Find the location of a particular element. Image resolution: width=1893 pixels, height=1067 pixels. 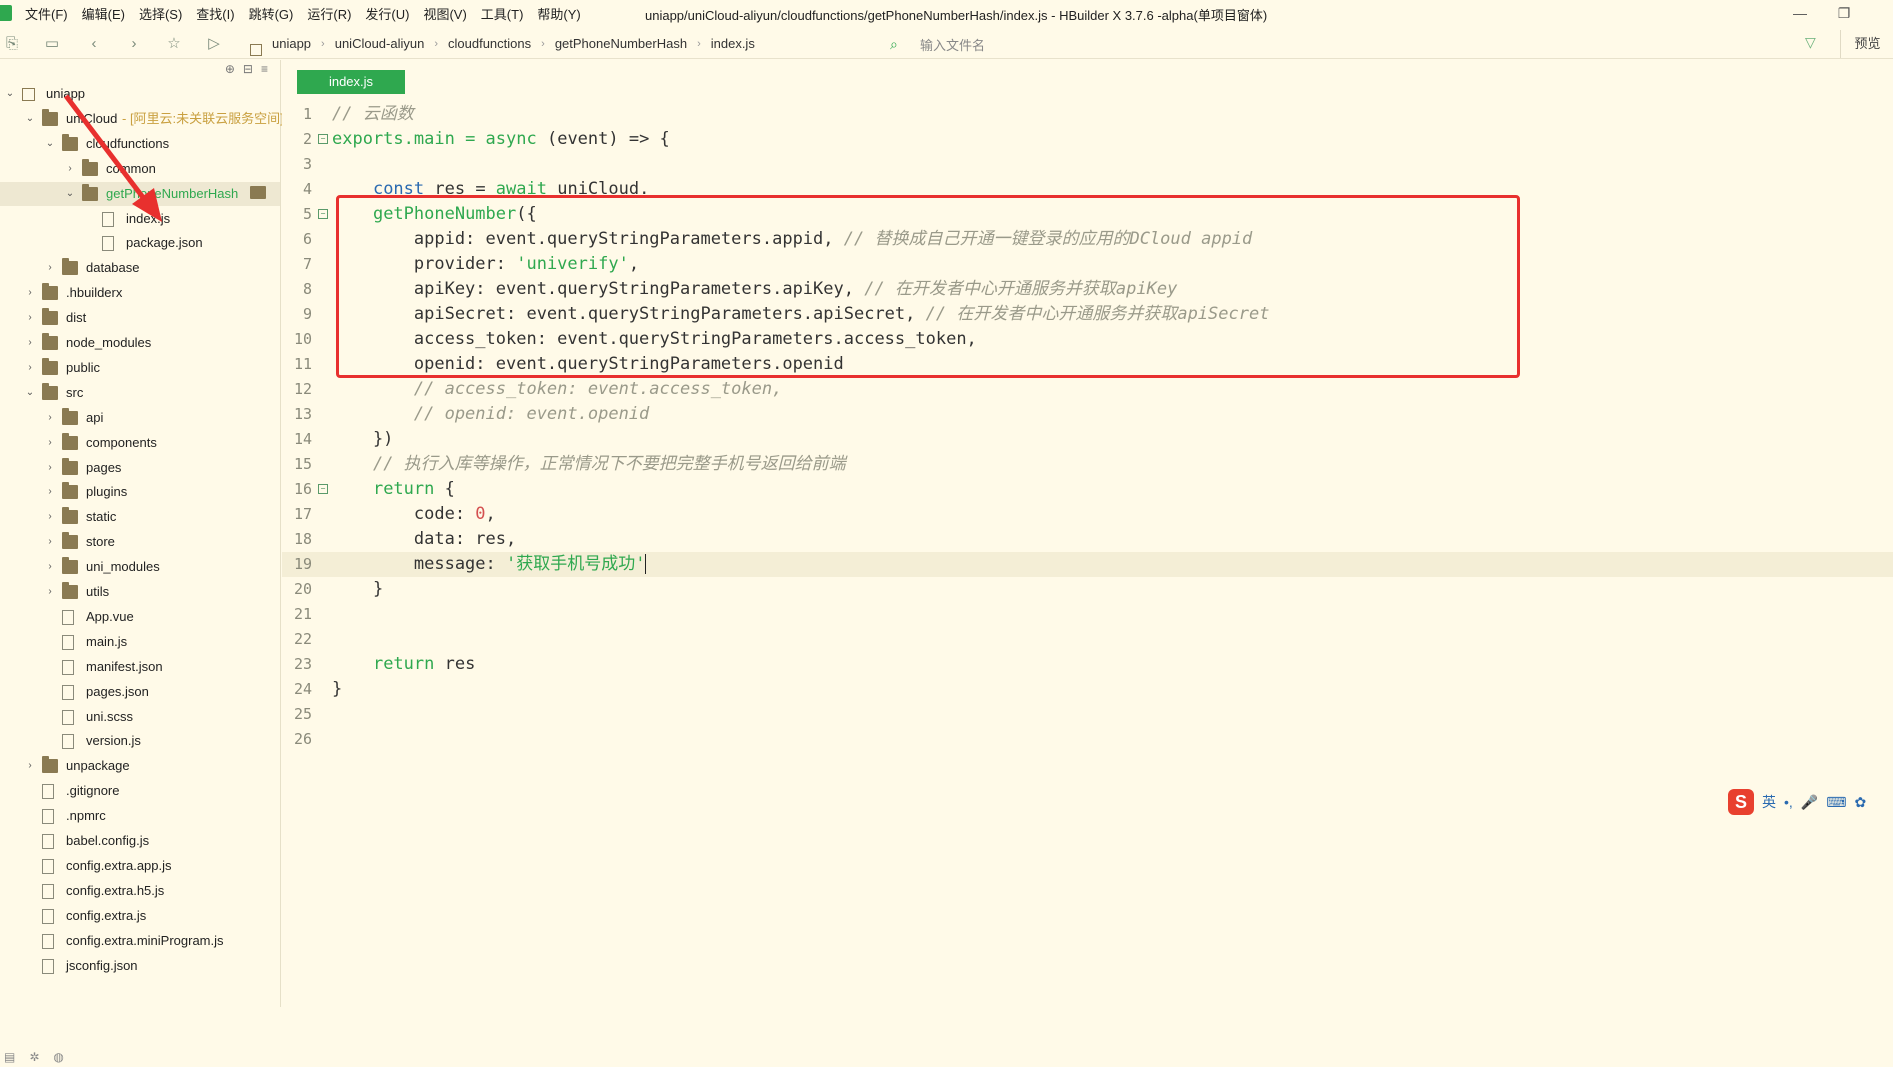

plugin-icon: ◍ is located at coordinates (58, 1058).